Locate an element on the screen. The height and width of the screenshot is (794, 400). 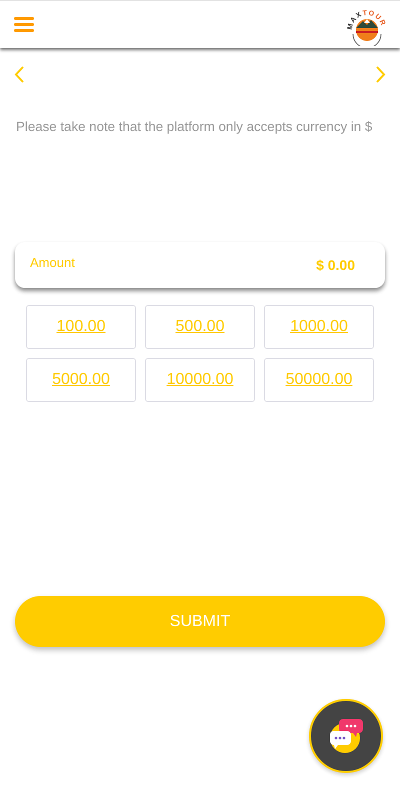
menu-icon is located at coordinates (24, 24).